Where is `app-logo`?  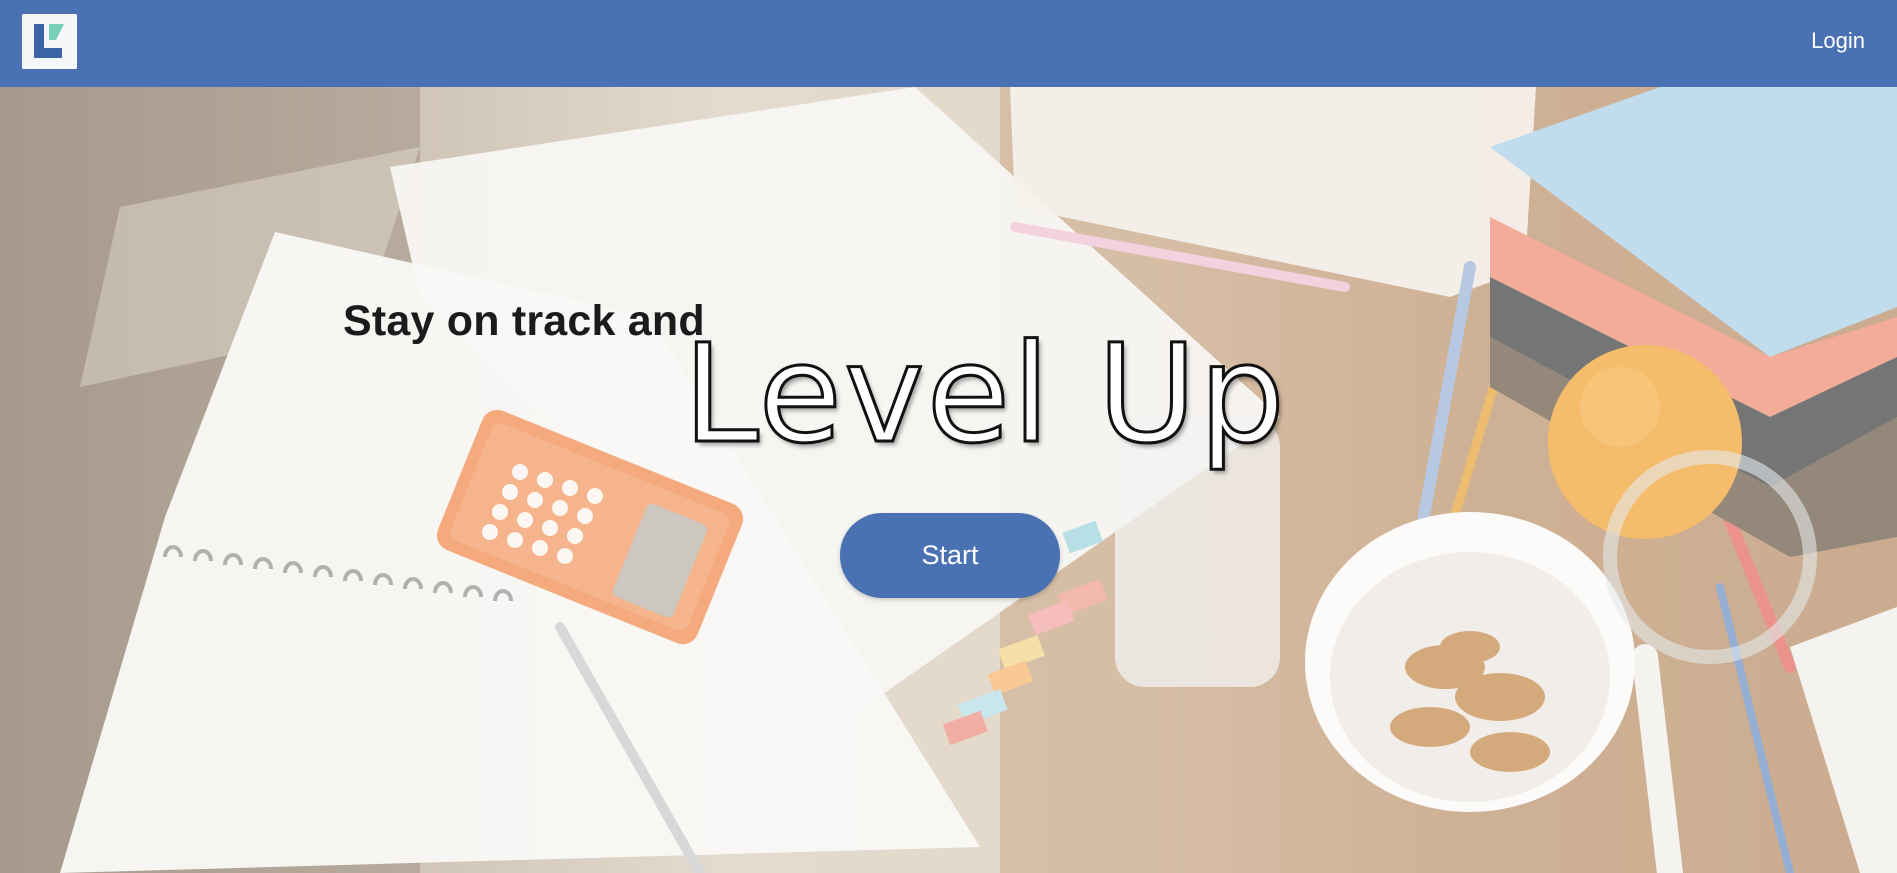 app-logo is located at coordinates (49, 41).